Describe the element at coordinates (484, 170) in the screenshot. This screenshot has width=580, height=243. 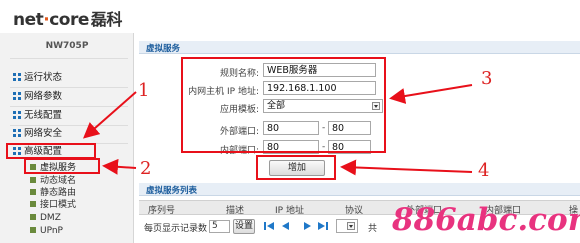
I see `annotation-number-4: 4` at that location.